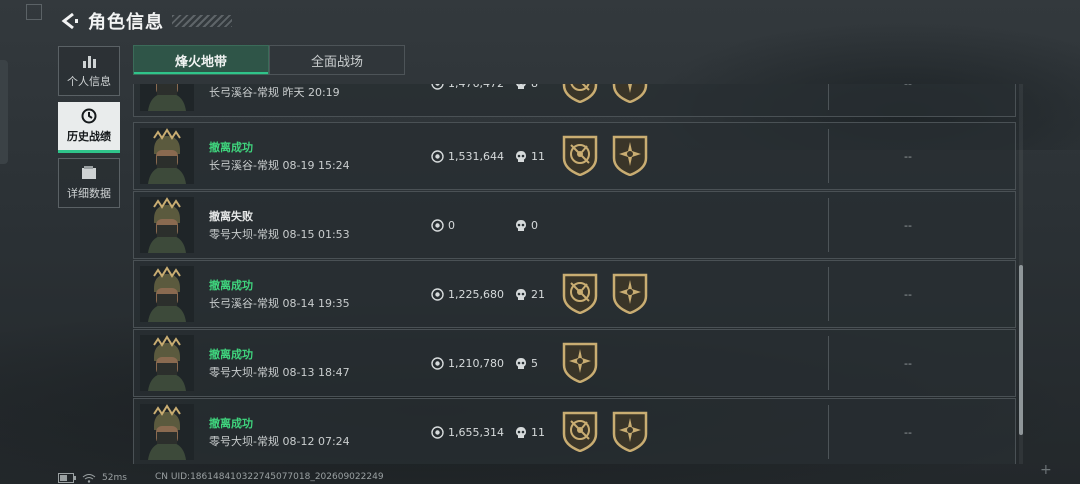 The image size is (1080, 484). I want to click on asset-value: 1,655,314, so click(467, 432).